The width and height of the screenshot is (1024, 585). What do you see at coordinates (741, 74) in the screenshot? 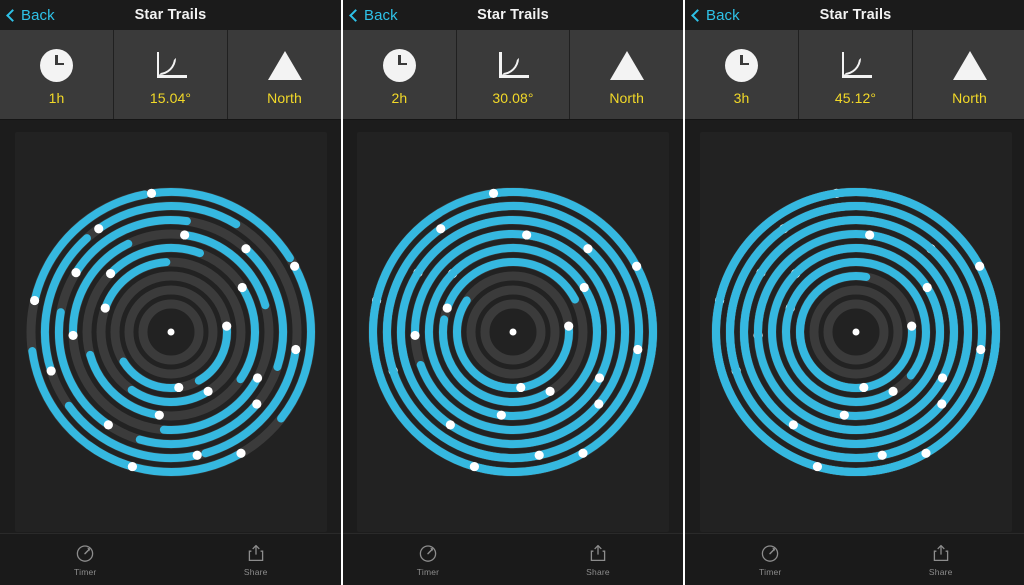
I see `segment-duration: 3h` at bounding box center [741, 74].